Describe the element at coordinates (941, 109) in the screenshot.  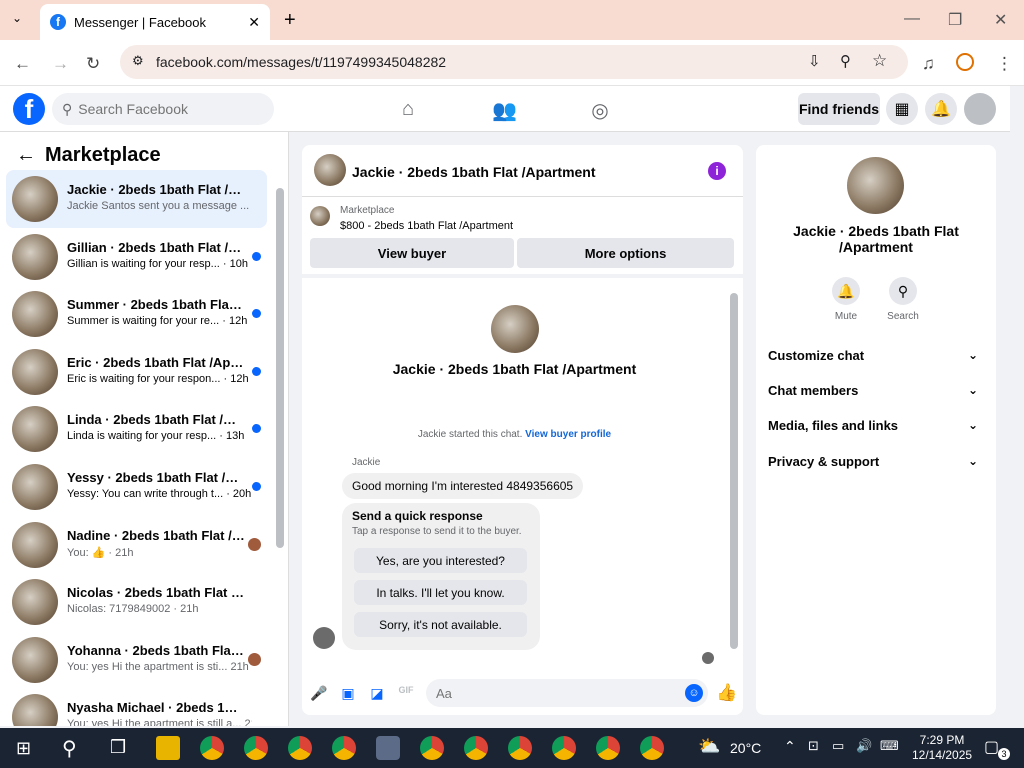
I see `notifications-icon: 🔔` at that location.